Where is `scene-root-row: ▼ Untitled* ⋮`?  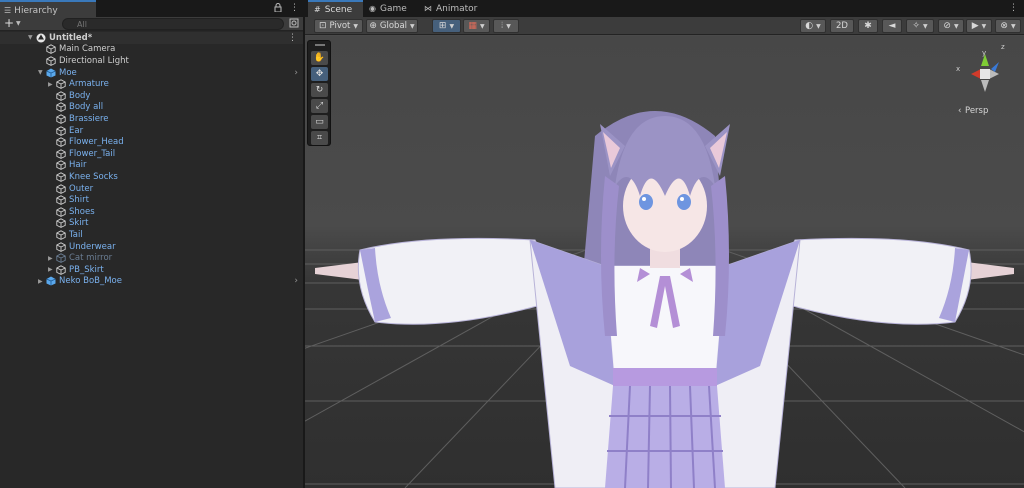
scene-root-row: ▼ Untitled* ⋮ is located at coordinates (151, 38).